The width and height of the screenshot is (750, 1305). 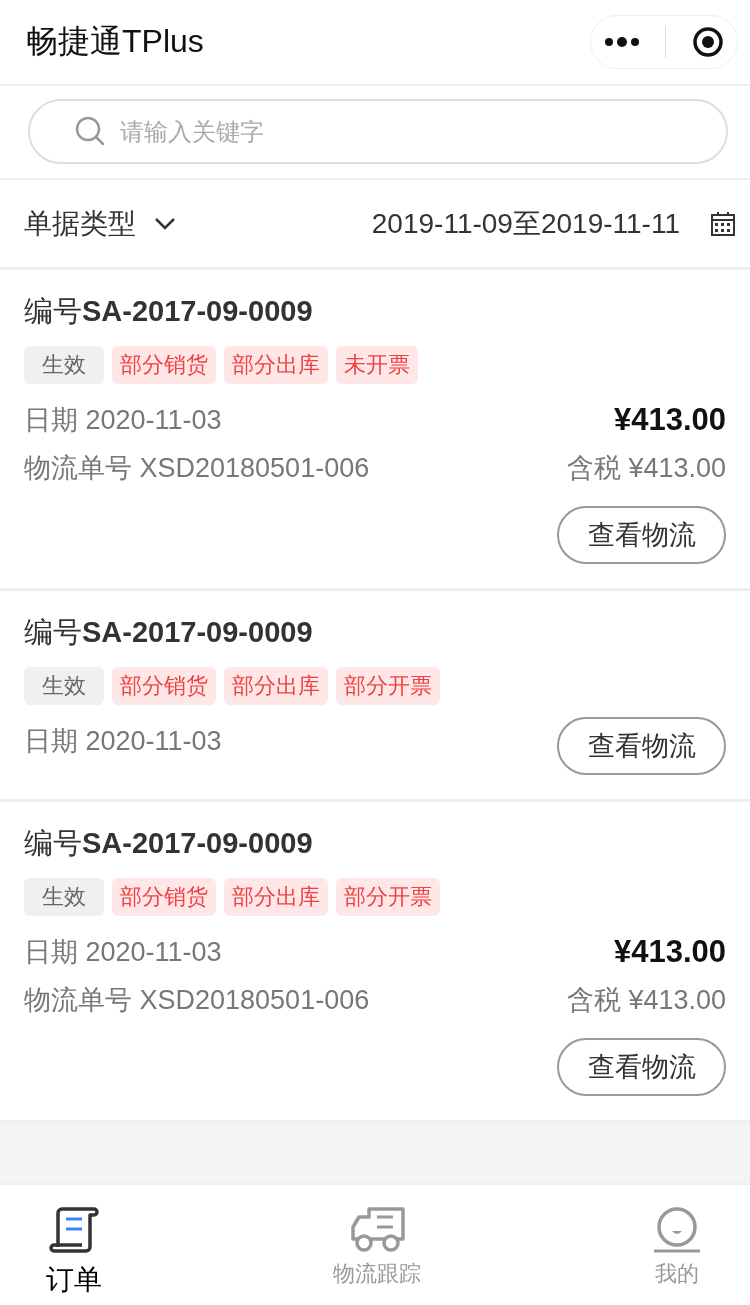 What do you see at coordinates (708, 42) in the screenshot?
I see `close-icon` at bounding box center [708, 42].